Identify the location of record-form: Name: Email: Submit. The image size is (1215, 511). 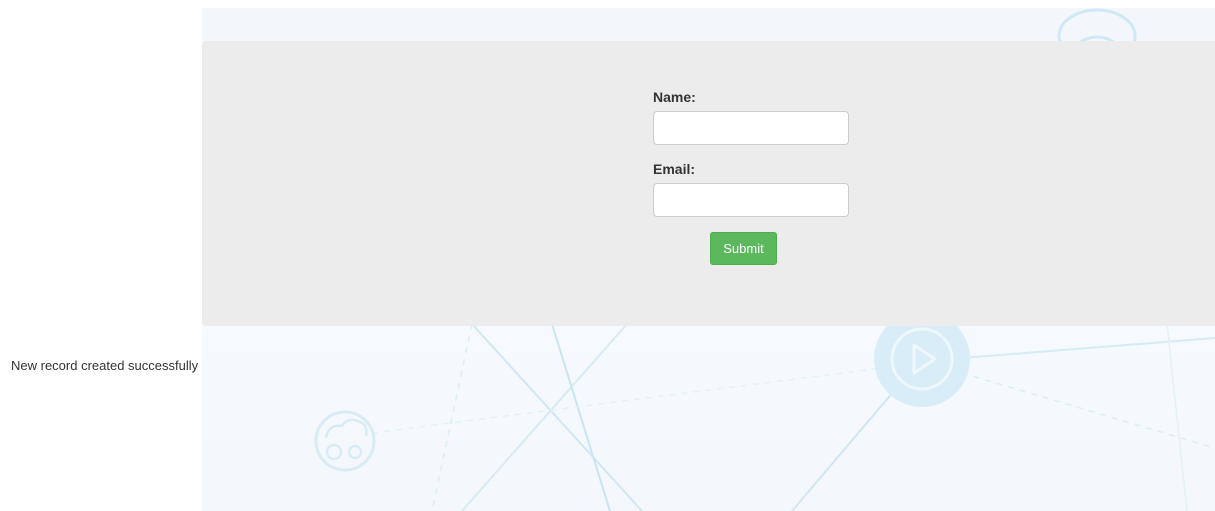
(753, 177).